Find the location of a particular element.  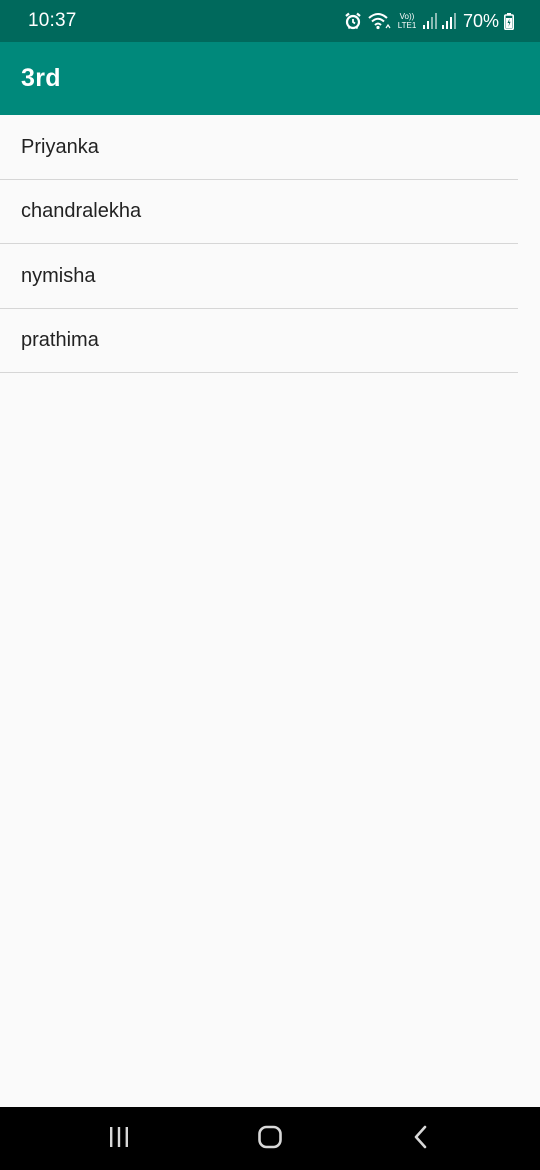

back-icon is located at coordinates (421, 1139).